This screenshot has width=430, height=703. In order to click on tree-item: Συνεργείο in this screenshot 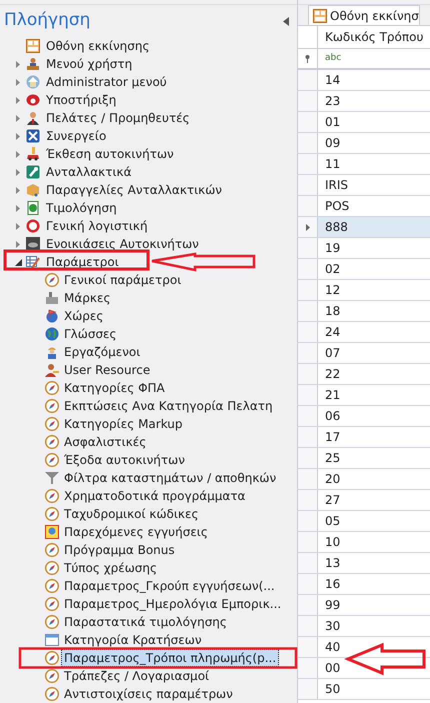, I will do `click(76, 136)`.